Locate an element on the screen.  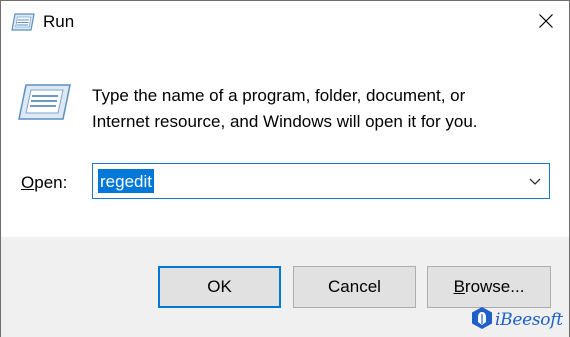
watermark: iBeesoft is located at coordinates (517, 320).